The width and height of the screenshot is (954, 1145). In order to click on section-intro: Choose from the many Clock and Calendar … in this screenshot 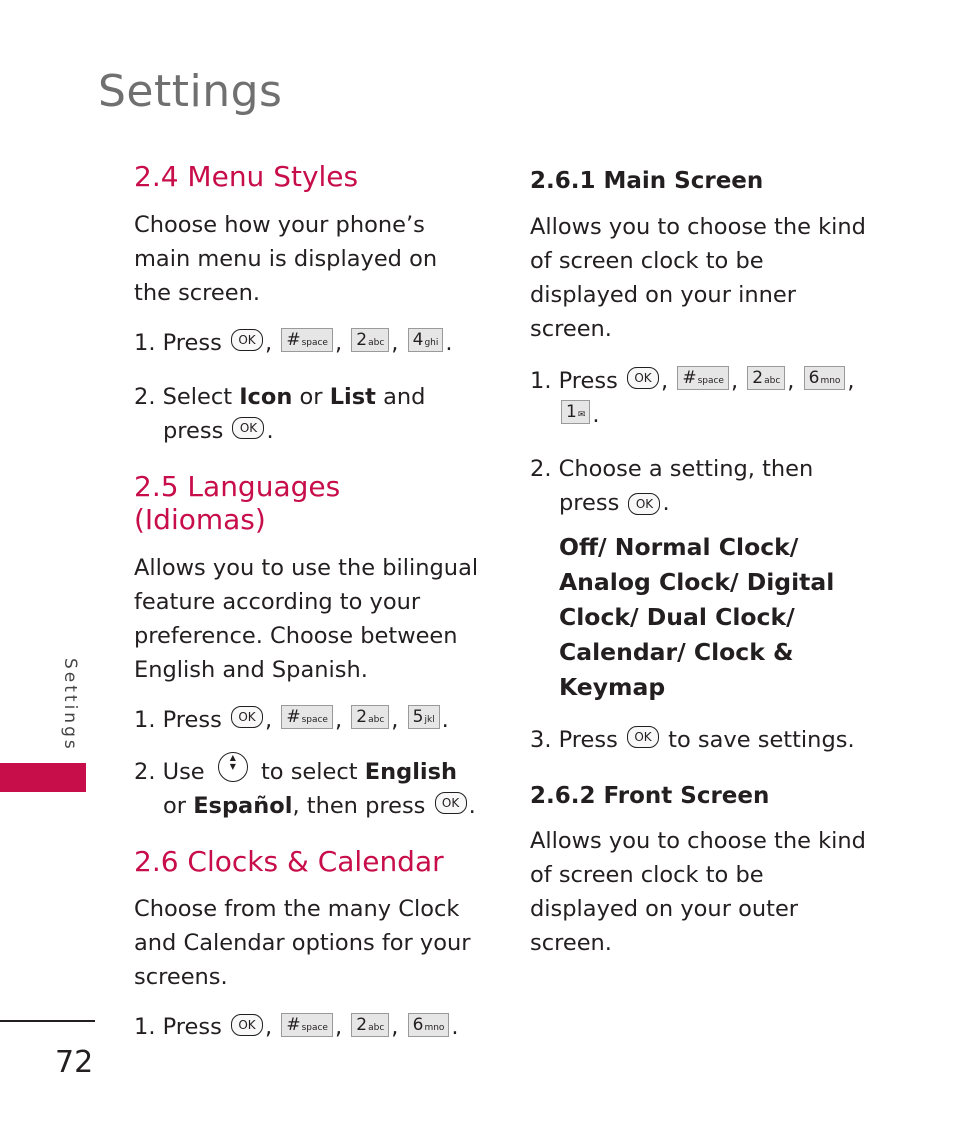, I will do `click(302, 943)`.